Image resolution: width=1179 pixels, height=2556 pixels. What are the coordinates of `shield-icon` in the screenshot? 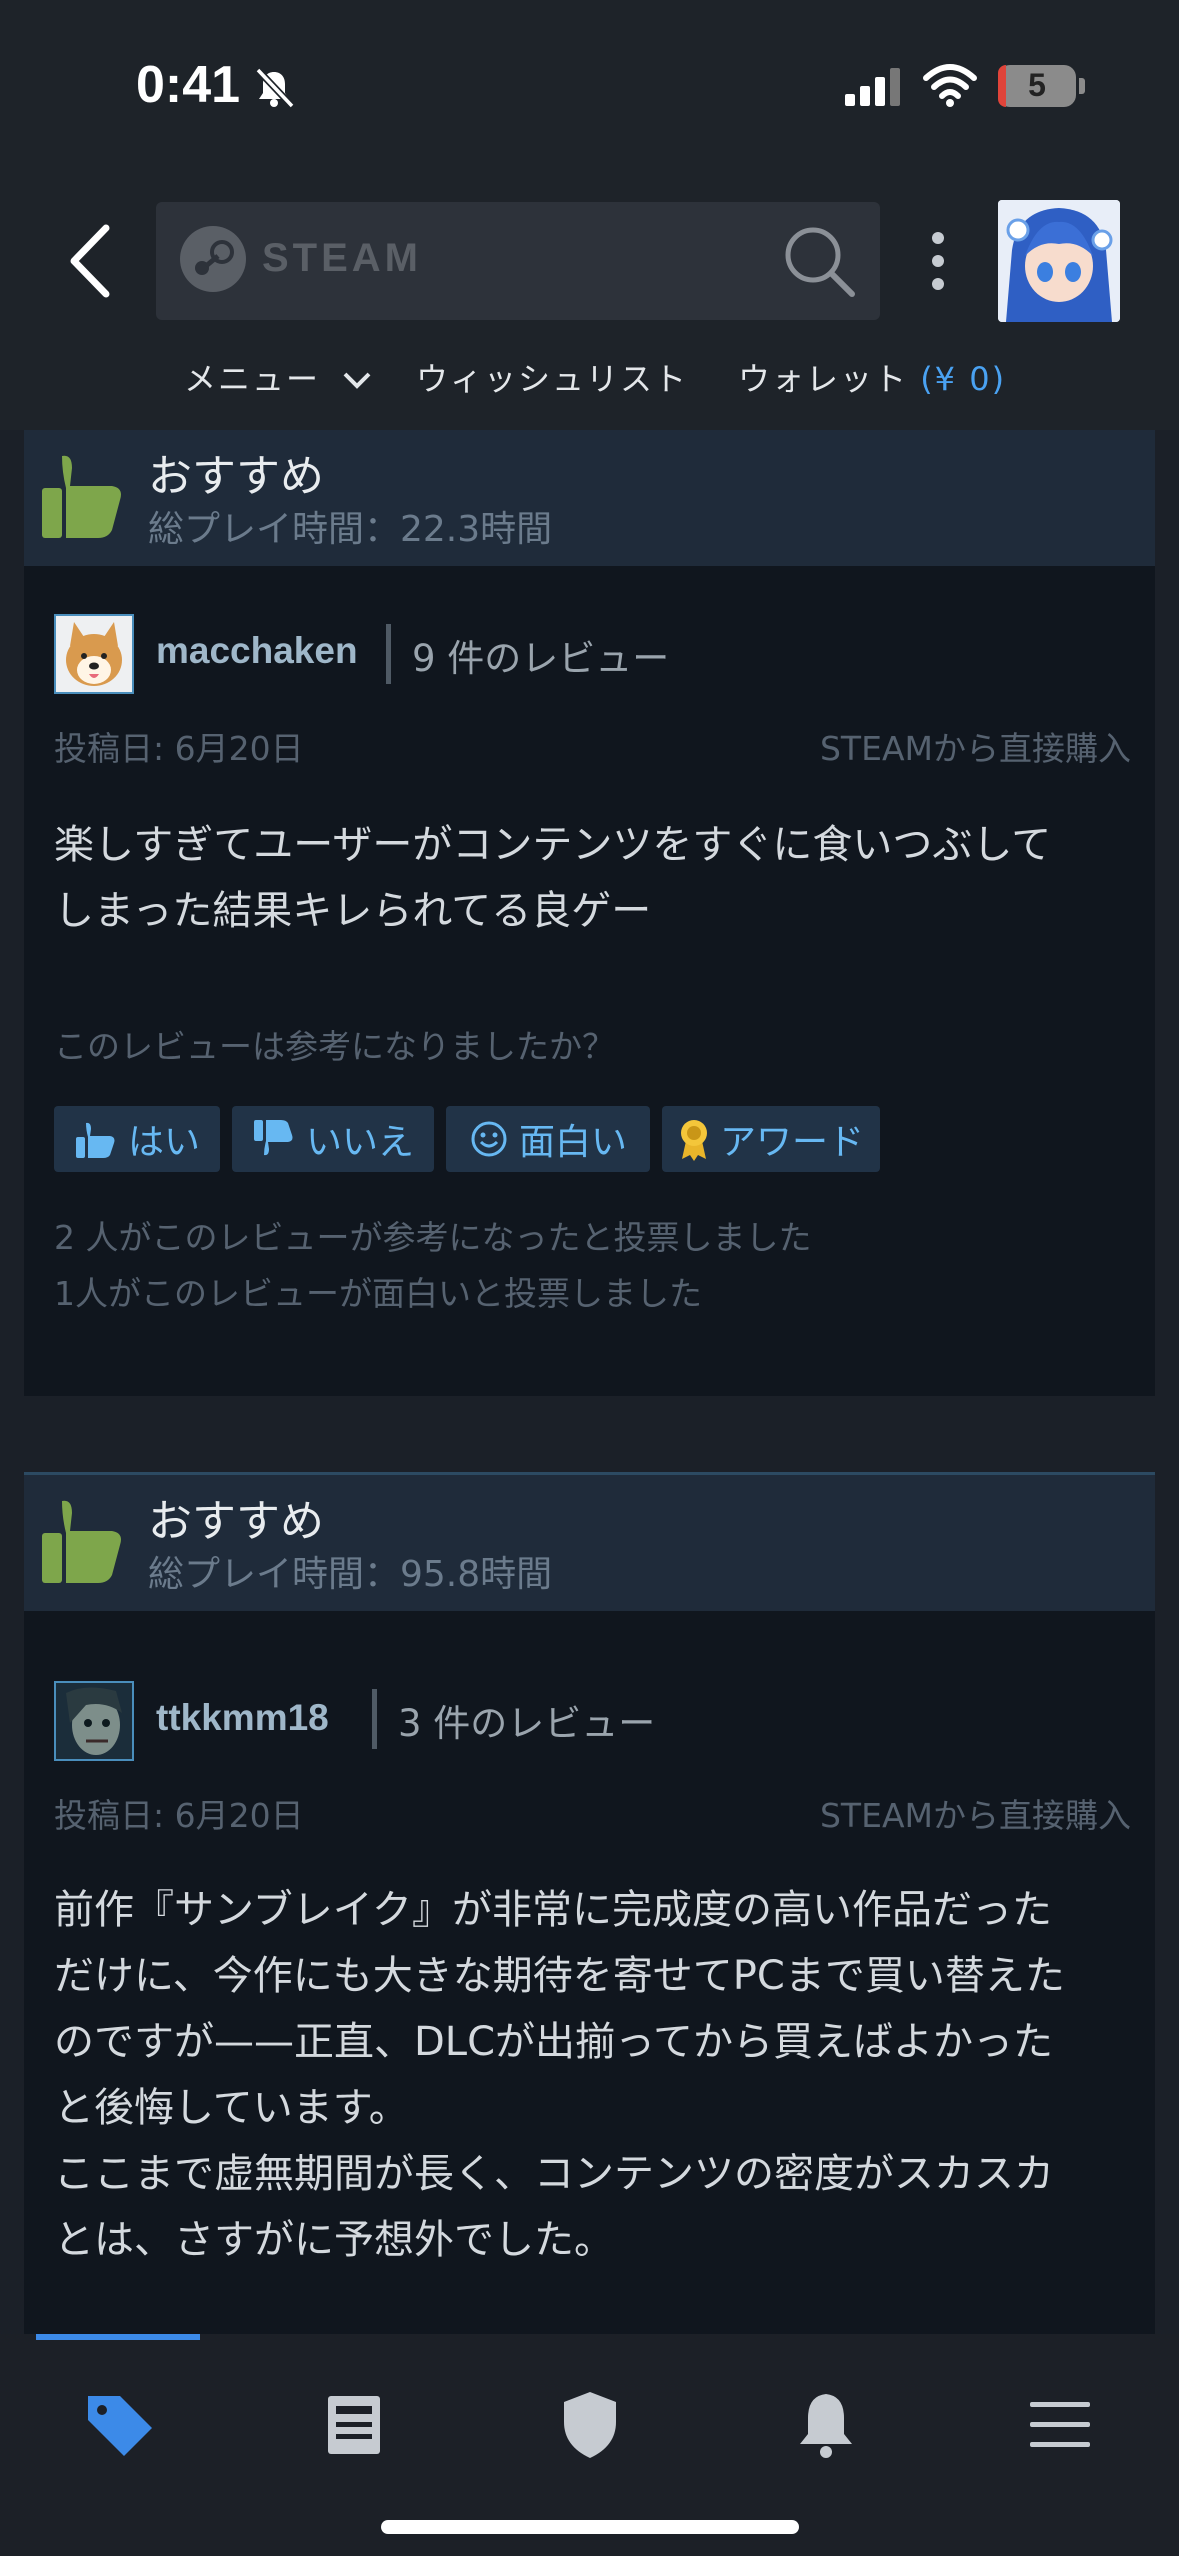 It's located at (590, 2425).